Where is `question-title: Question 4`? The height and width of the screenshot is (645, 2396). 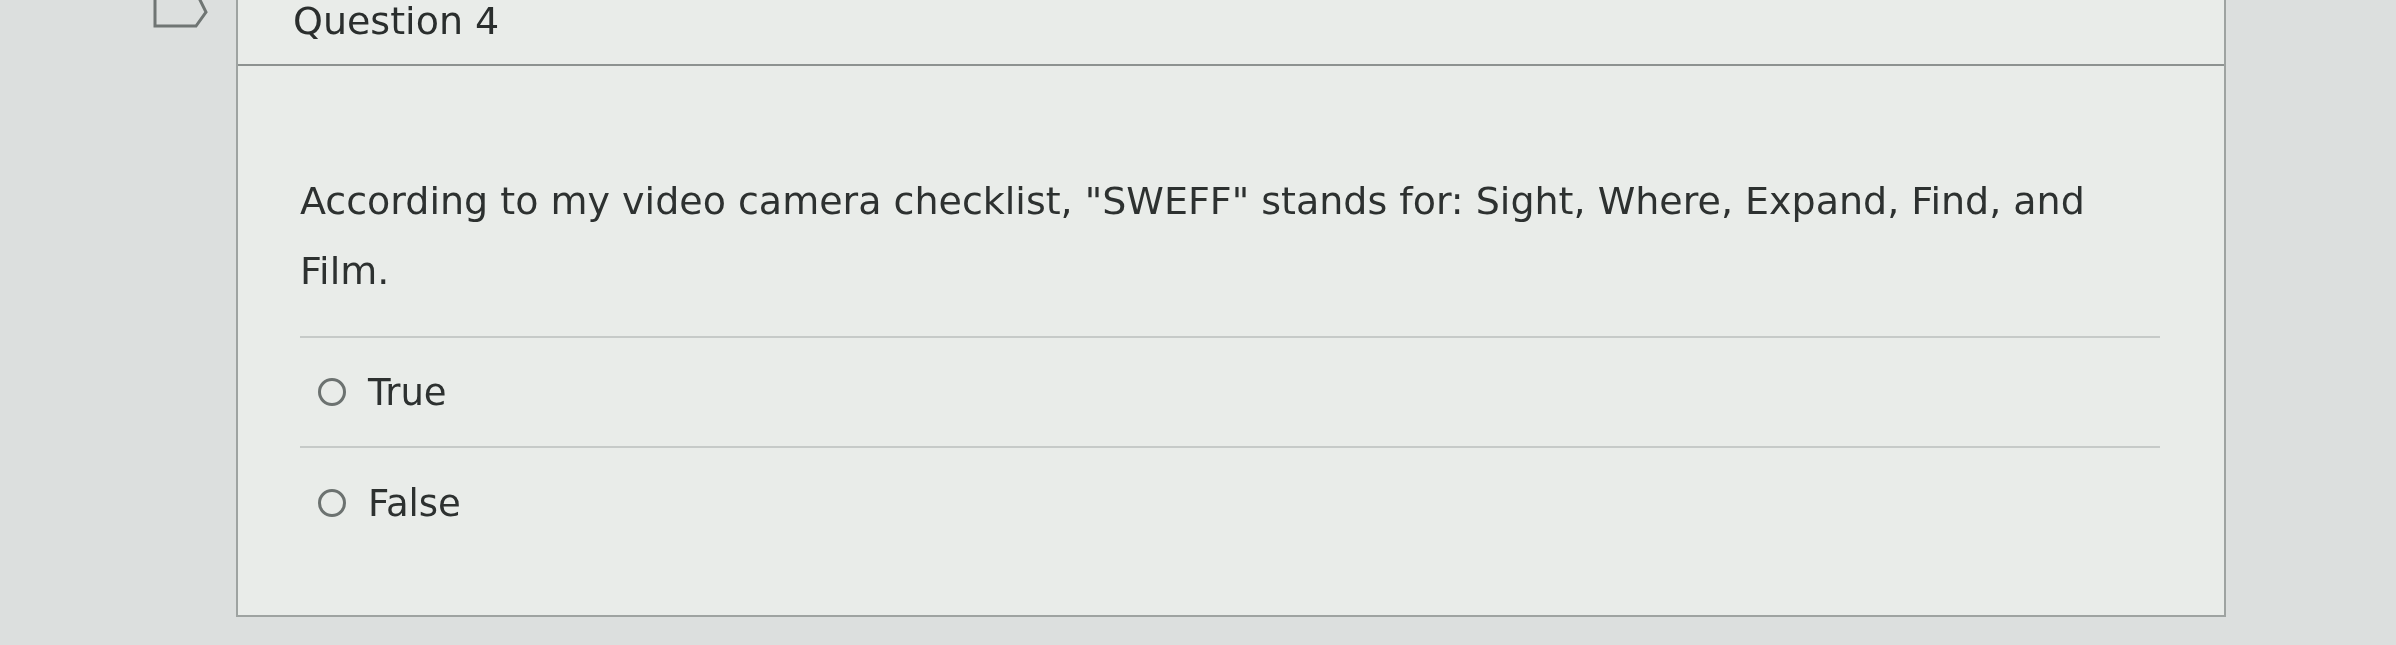 question-title: Question 4 is located at coordinates (396, 21).